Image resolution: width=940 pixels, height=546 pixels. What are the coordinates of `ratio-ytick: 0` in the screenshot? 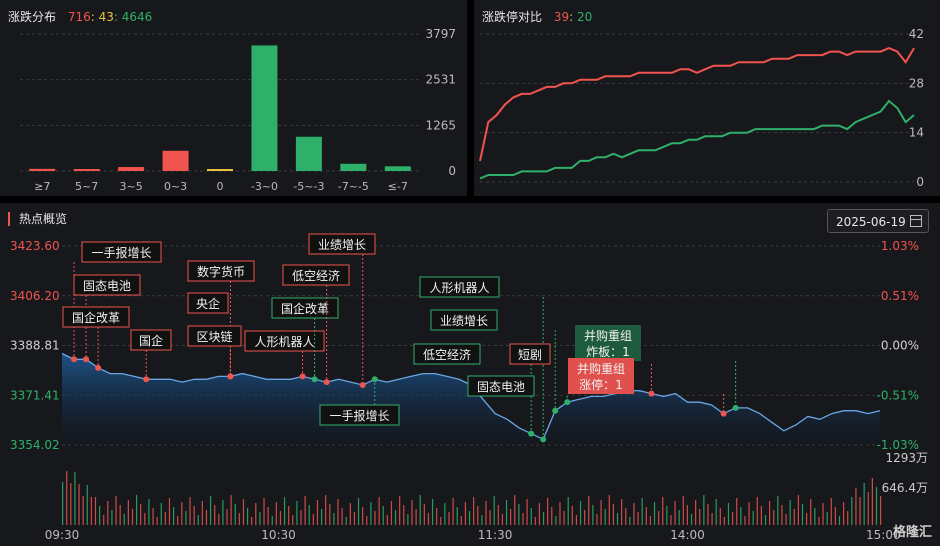 It's located at (920, 182).